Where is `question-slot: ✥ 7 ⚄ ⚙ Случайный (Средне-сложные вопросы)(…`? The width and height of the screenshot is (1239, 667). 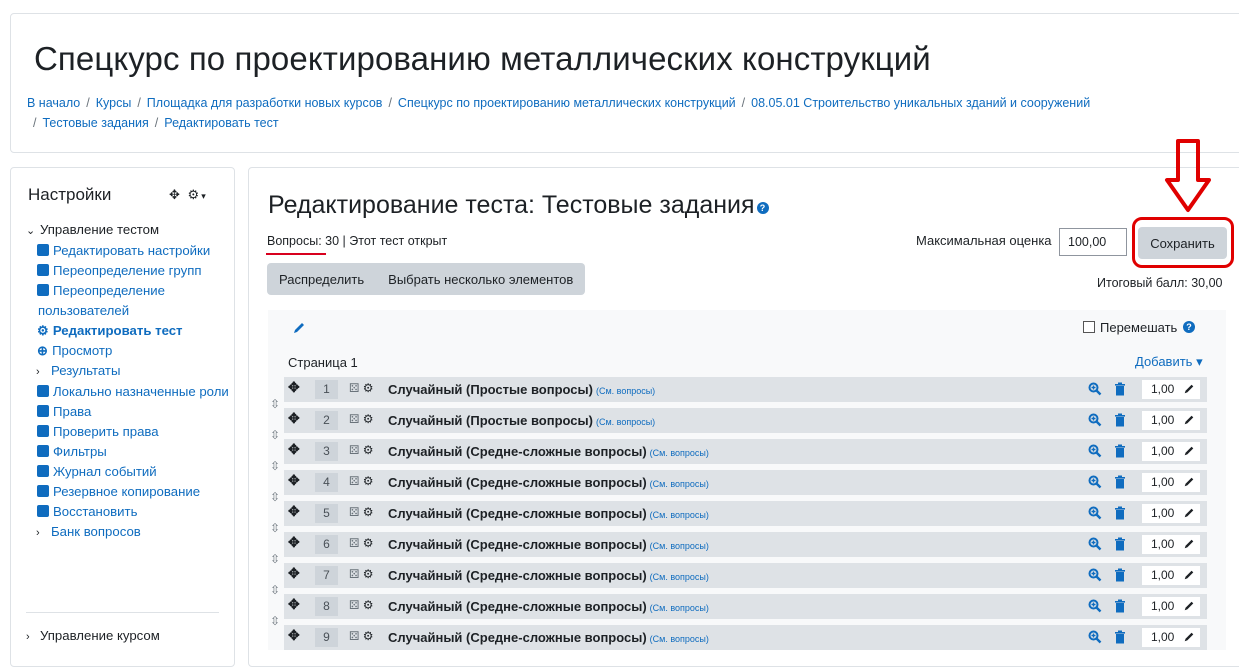
question-slot: ✥ 7 ⚄ ⚙ Случайный (Средне-сложные вопросы)(… is located at coordinates (745, 575).